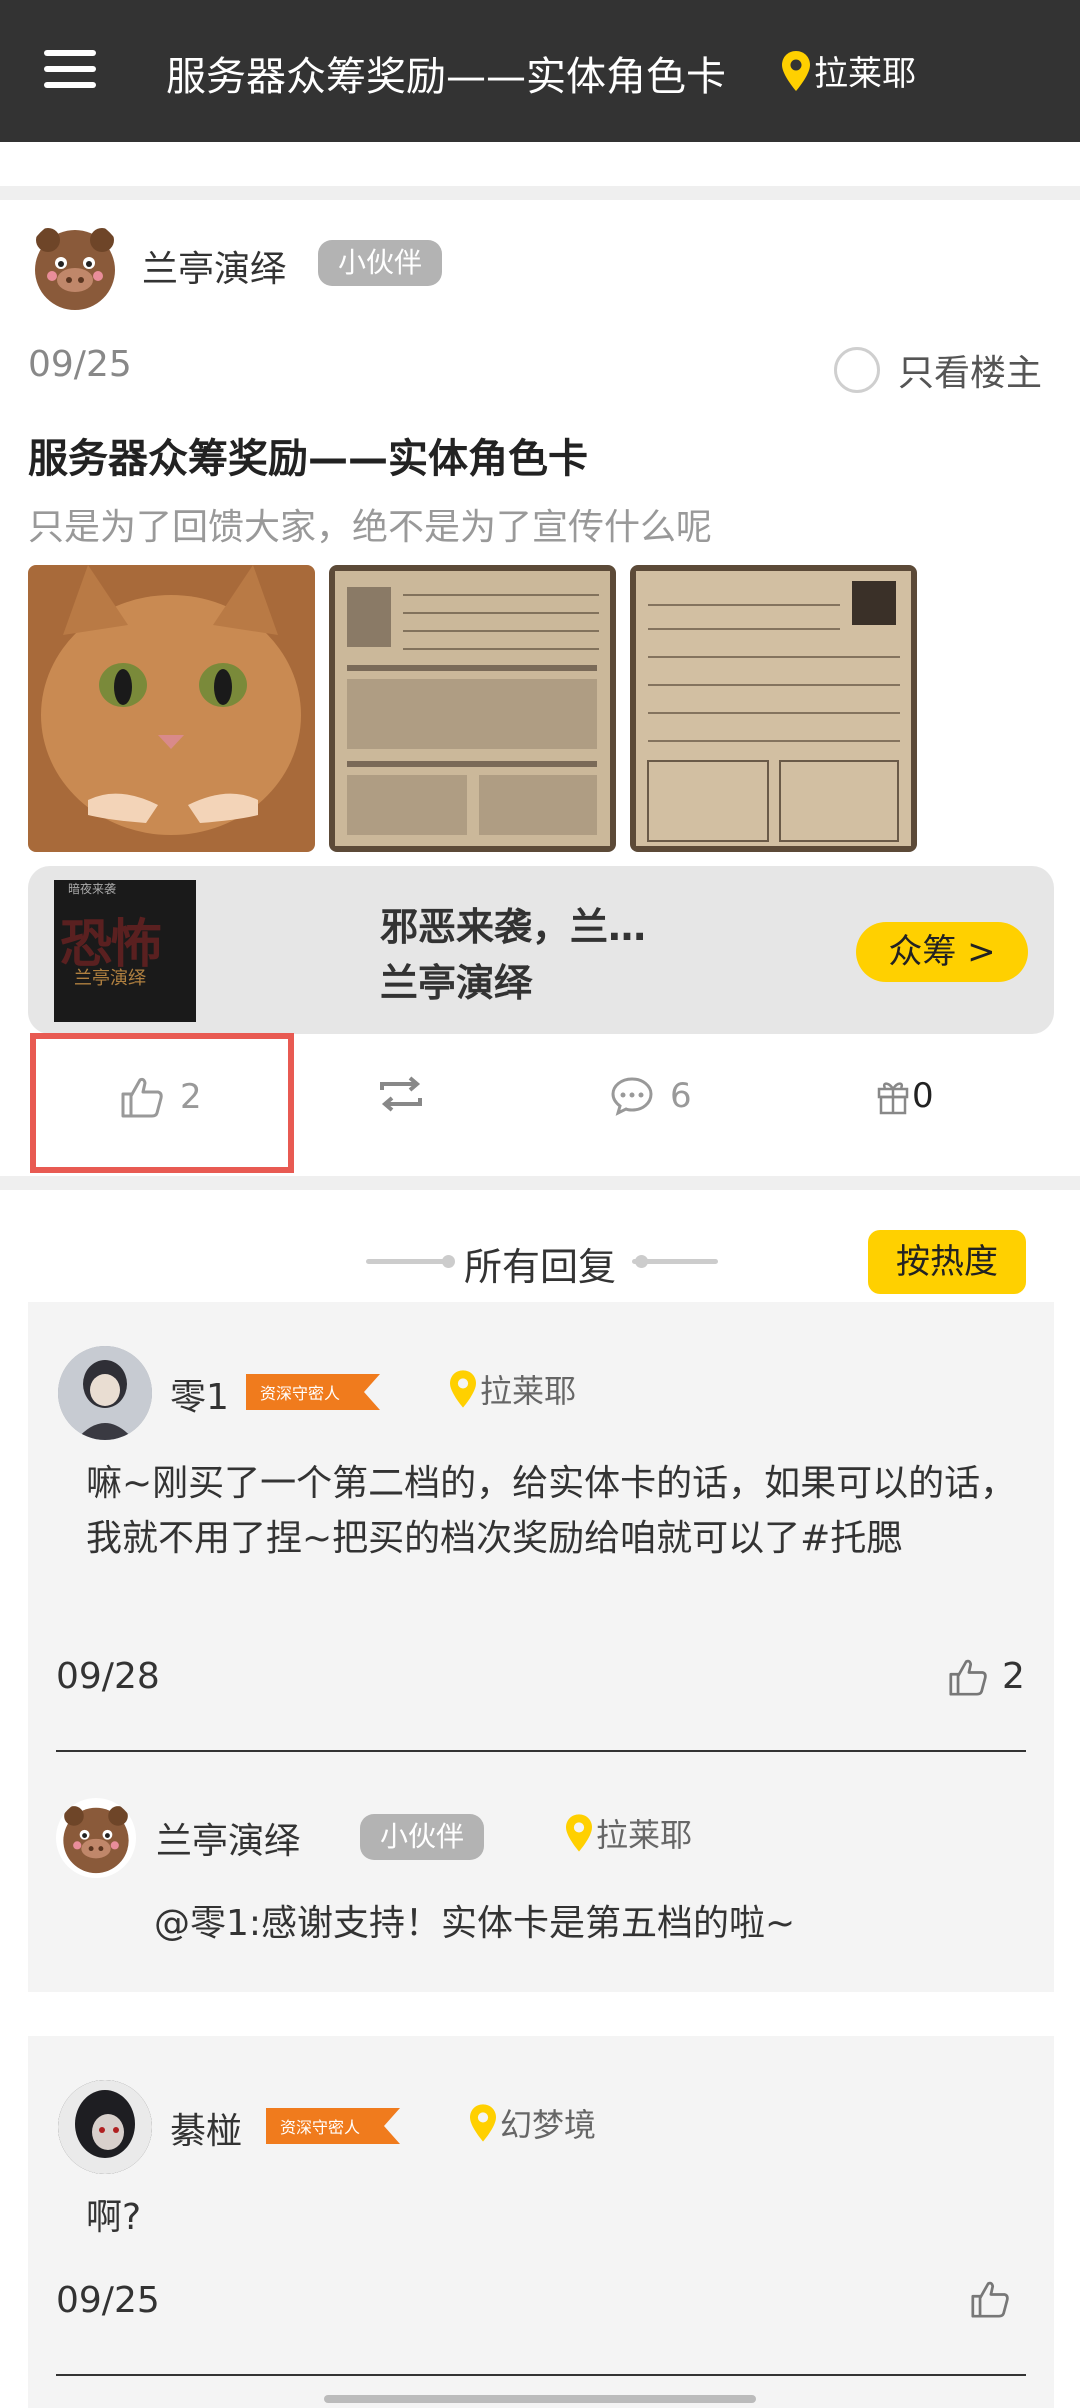 The height and width of the screenshot is (2408, 1080). I want to click on author-badge: 小伙伴, so click(380, 263).